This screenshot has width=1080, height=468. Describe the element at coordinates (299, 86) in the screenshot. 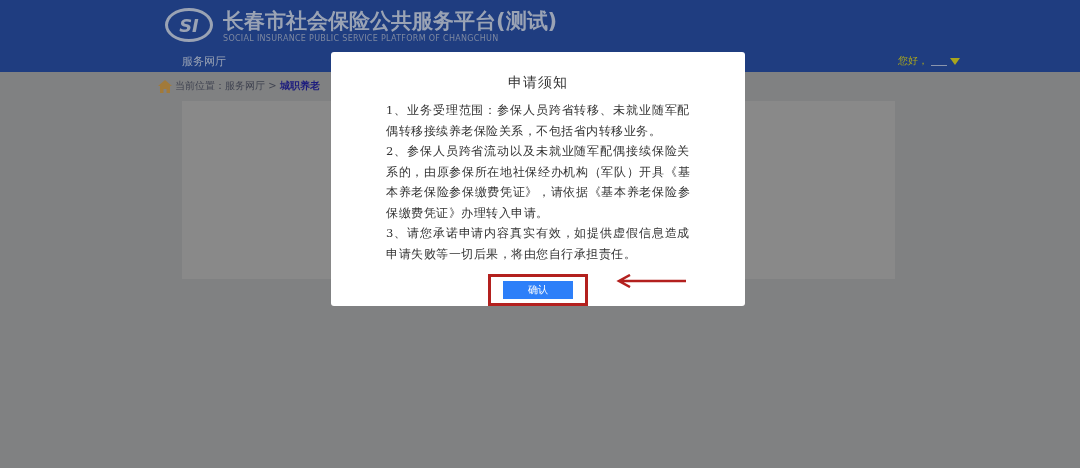

I see `breadcrumb-link: 城职养老` at that location.